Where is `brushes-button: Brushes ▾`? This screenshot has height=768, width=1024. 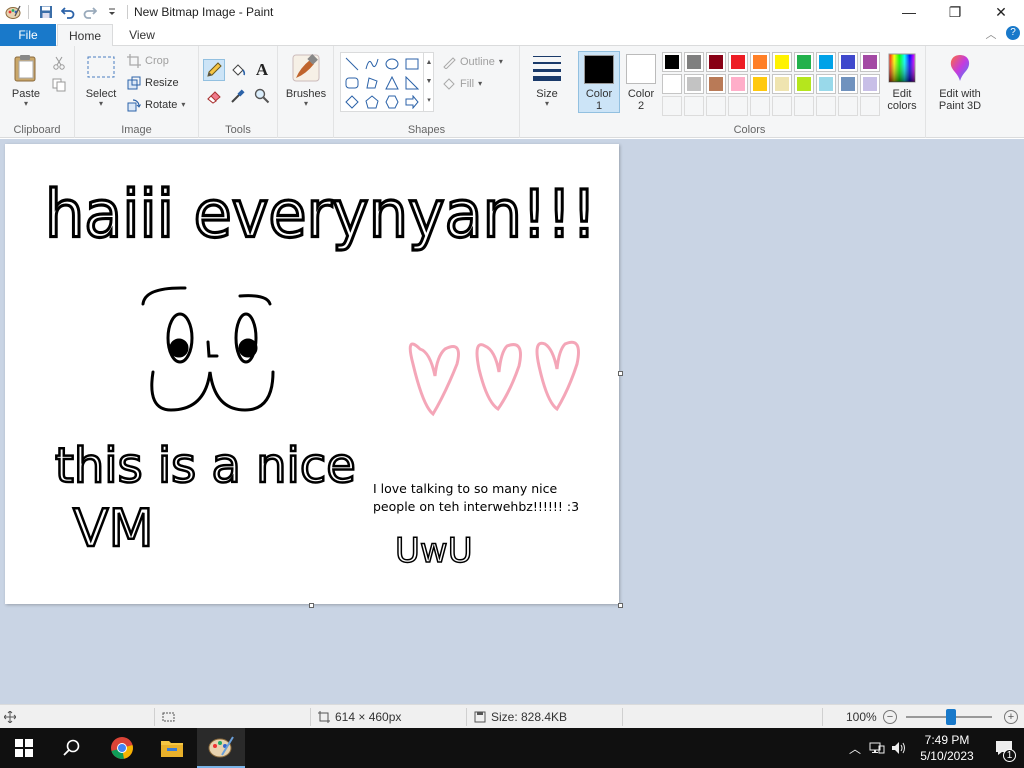 brushes-button: Brushes ▾ is located at coordinates (306, 80).